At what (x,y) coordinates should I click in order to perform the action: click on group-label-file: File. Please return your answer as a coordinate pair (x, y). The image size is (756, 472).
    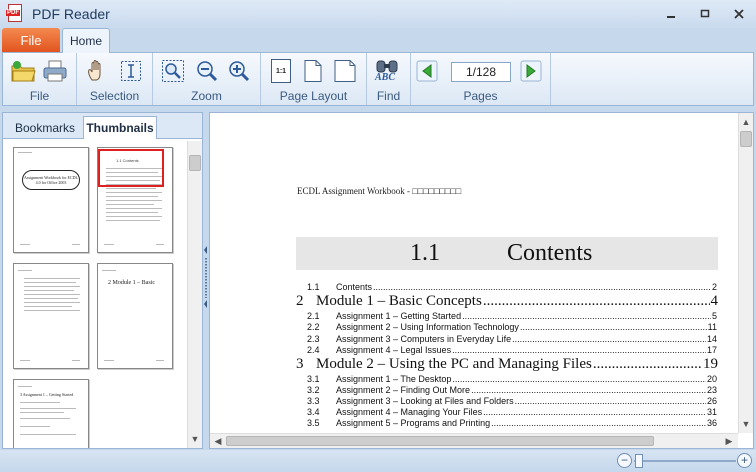
    Looking at the image, I should click on (39, 96).